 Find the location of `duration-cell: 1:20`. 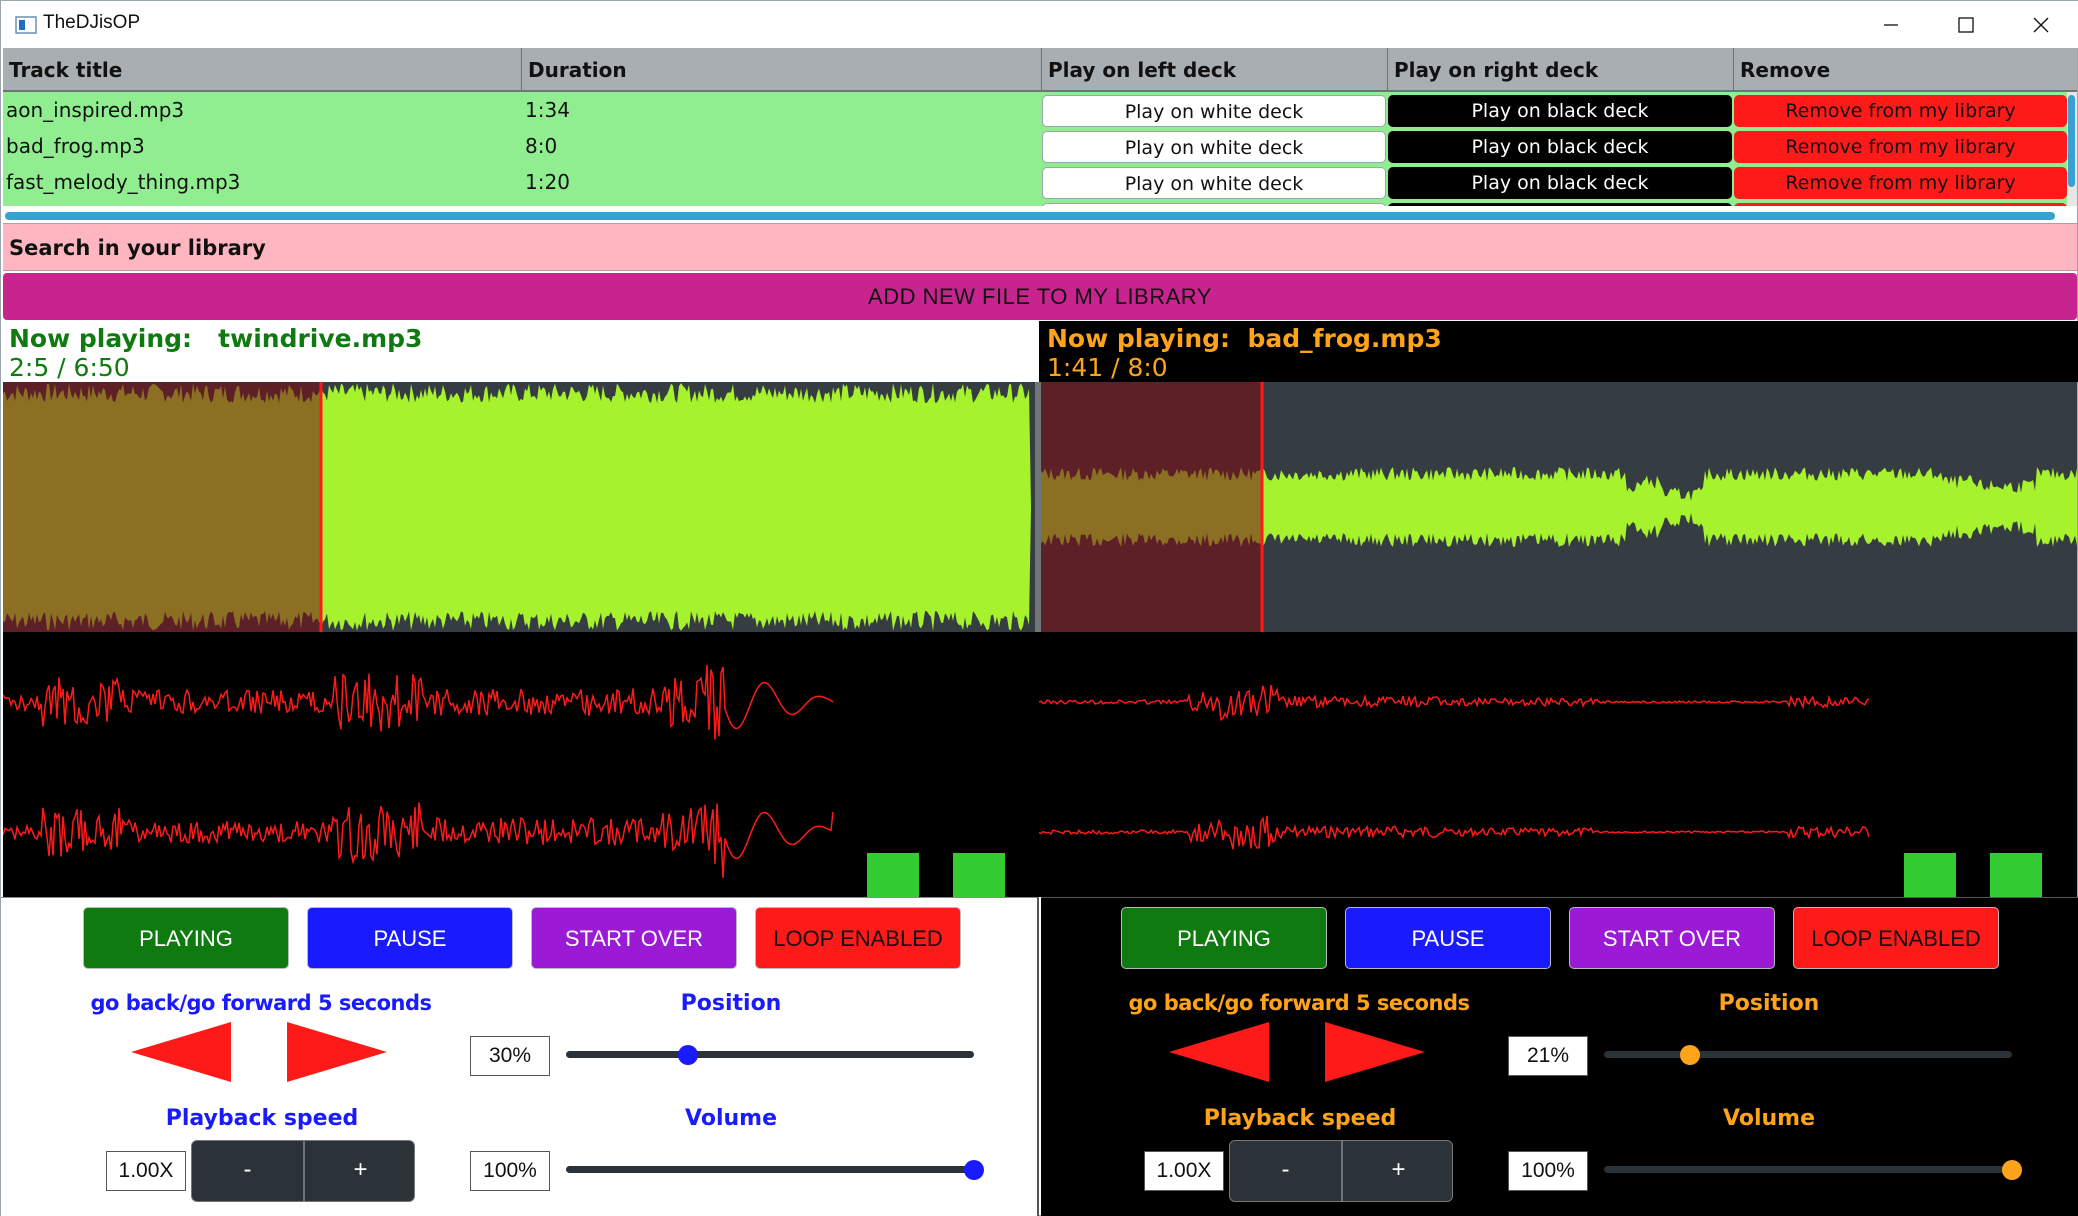

duration-cell: 1:20 is located at coordinates (547, 182).